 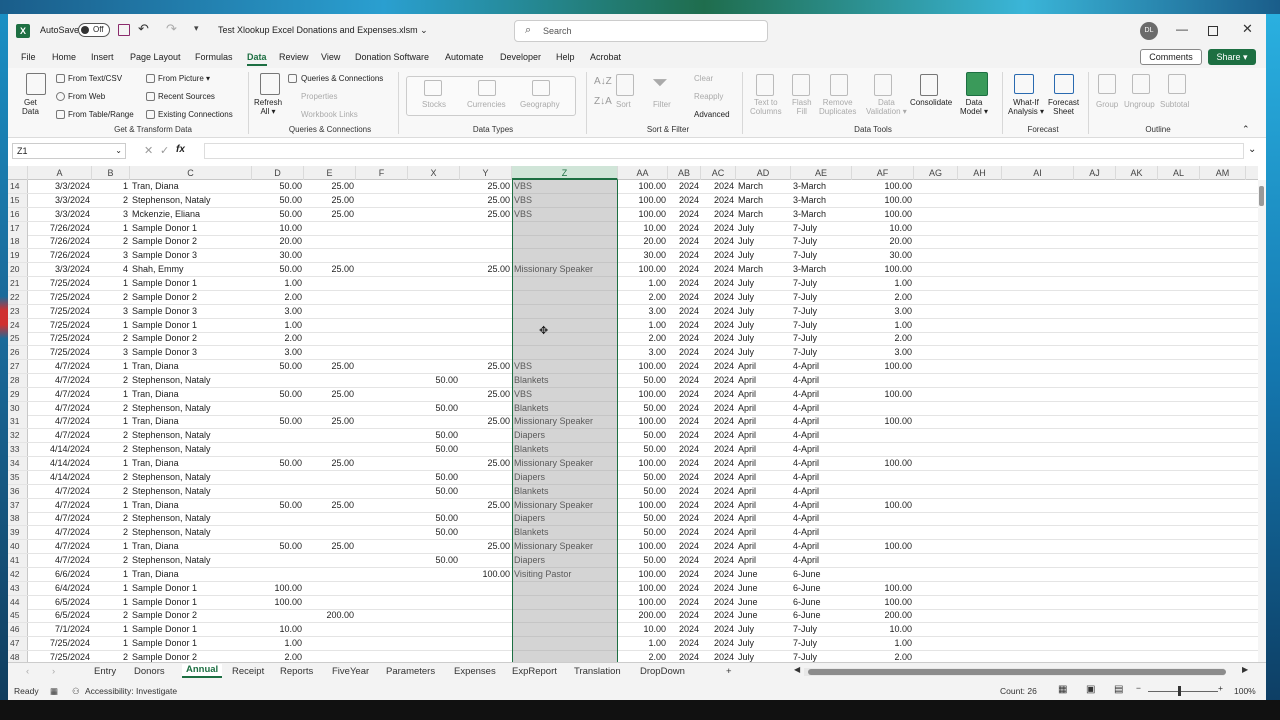 I want to click on sort-descending-icon: Z↓A, so click(x=603, y=101).